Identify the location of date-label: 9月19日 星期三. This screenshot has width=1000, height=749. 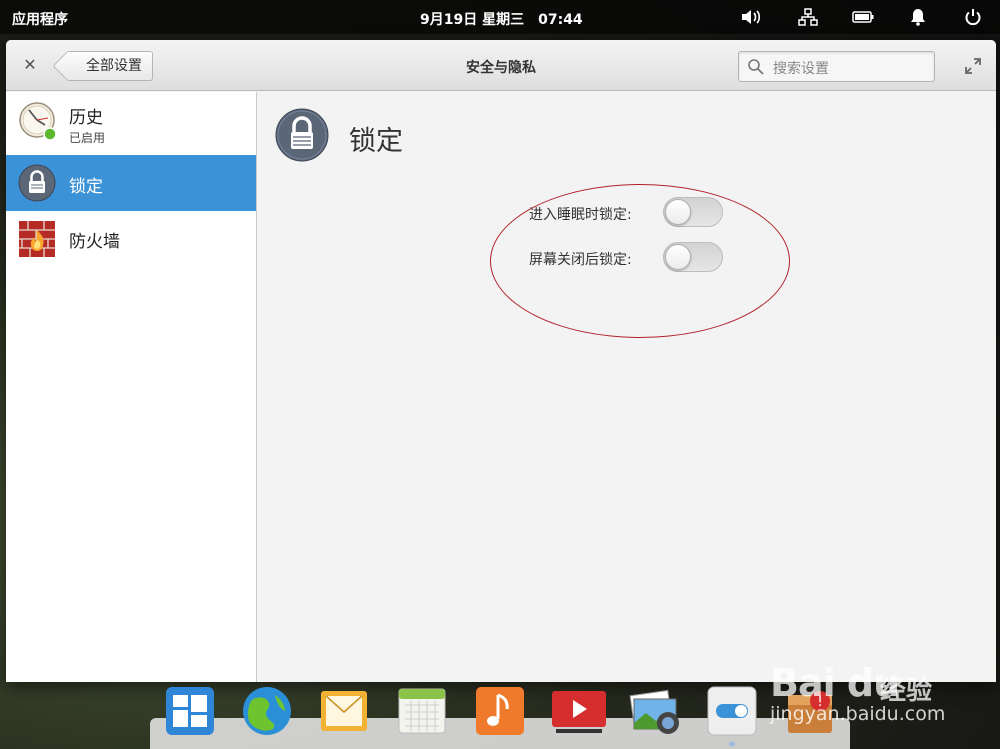
(472, 20).